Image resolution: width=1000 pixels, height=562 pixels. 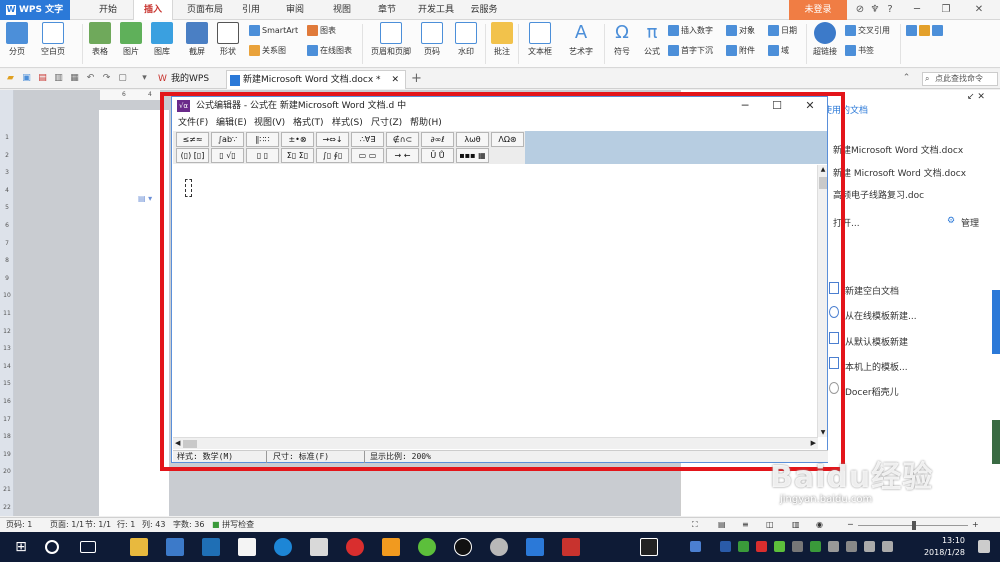 What do you see at coordinates (695, 546) in the screenshot?
I see `tray-app-icon` at bounding box center [695, 546].